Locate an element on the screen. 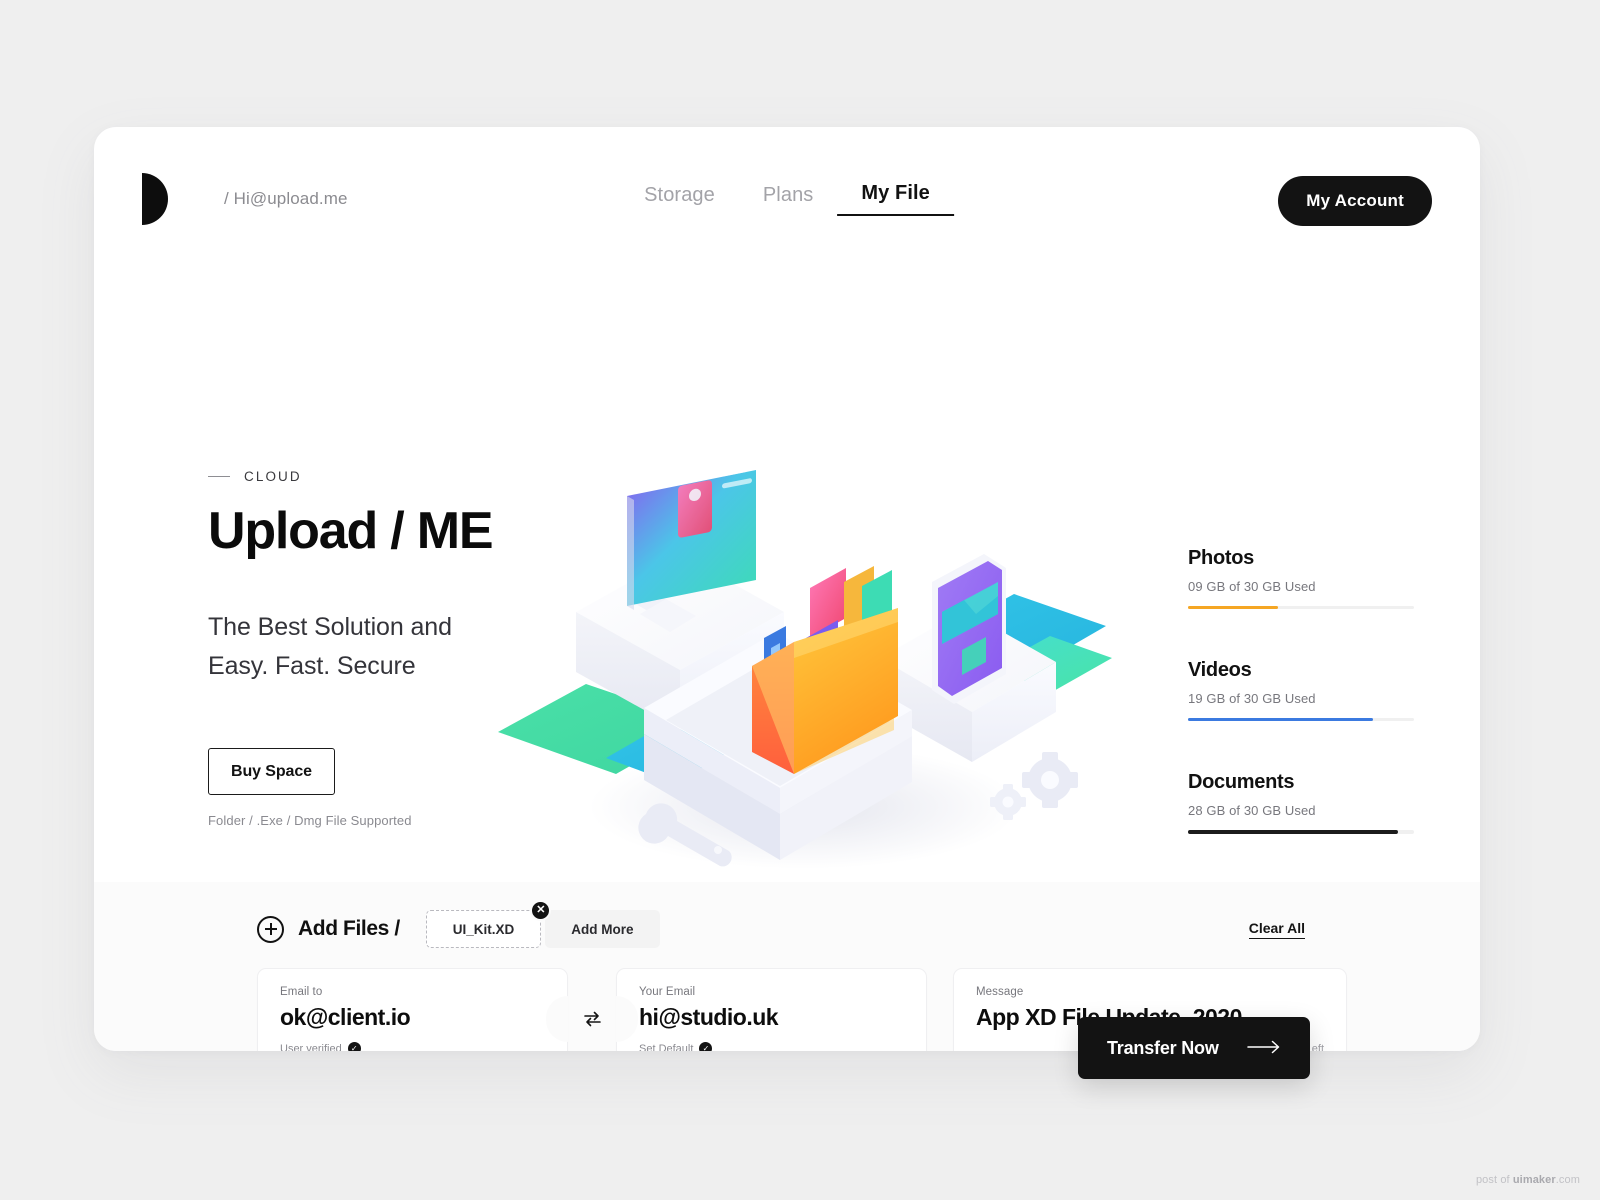 The width and height of the screenshot is (1600, 1200). storage-stat-videos: Videos 19 GB of 30 GB Used is located at coordinates (1301, 690).